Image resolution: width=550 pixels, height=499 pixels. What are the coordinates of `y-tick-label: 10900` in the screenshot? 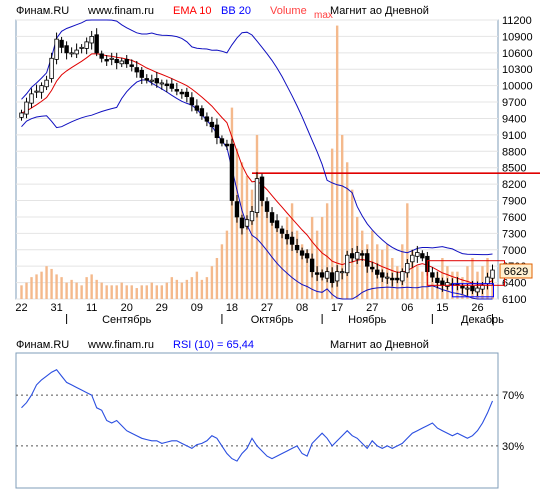 It's located at (517, 37).